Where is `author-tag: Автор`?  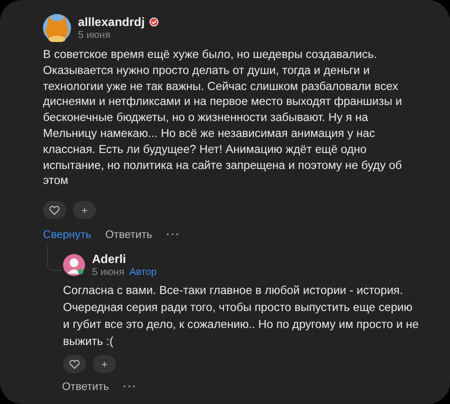 author-tag: Автор is located at coordinates (143, 272).